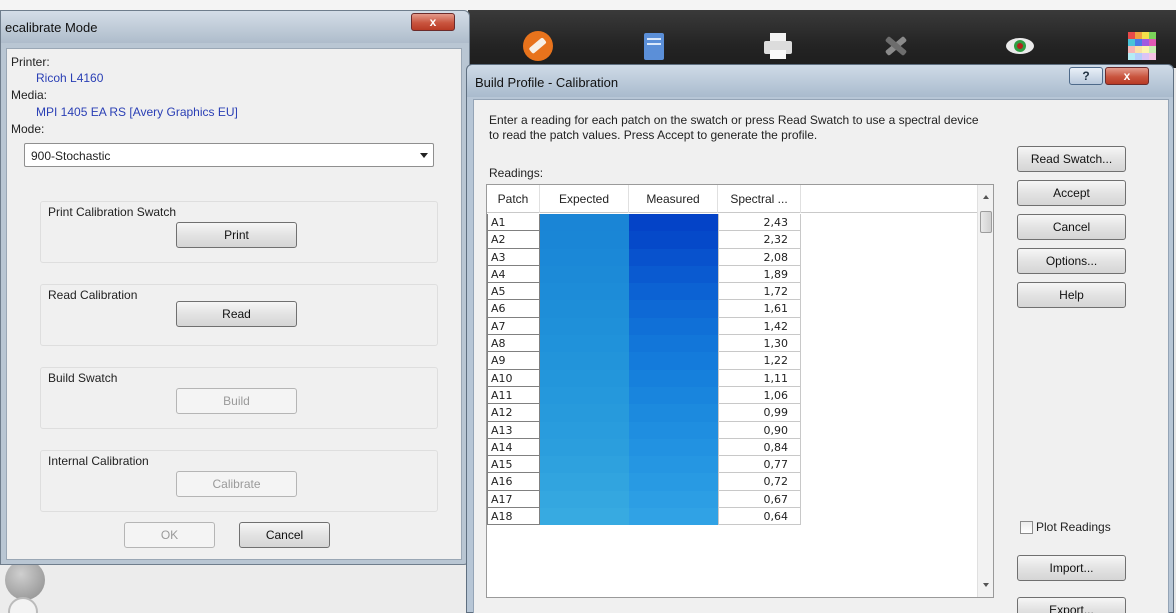  I want to click on table-row: A12 0,99, so click(732, 413).